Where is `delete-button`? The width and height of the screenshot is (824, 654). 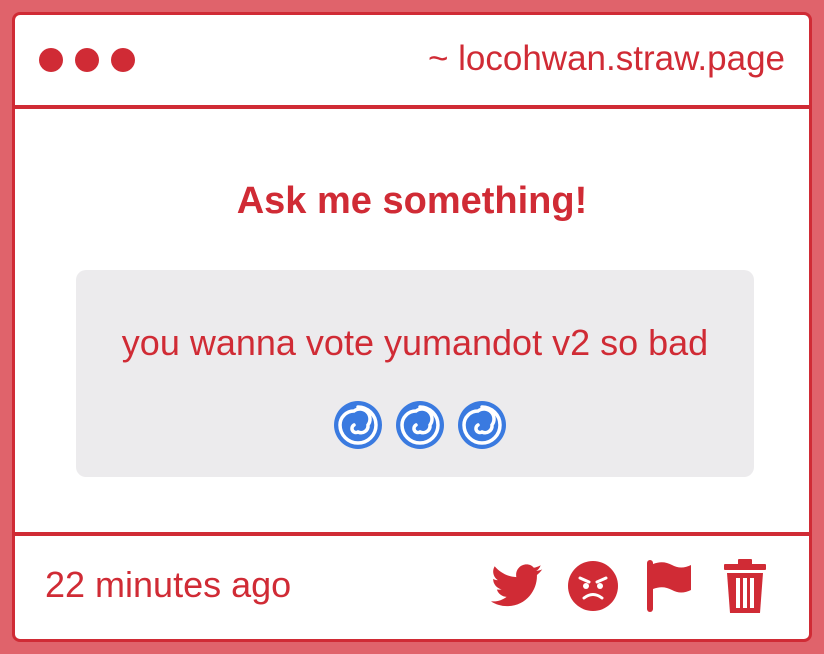 delete-button is located at coordinates (745, 586).